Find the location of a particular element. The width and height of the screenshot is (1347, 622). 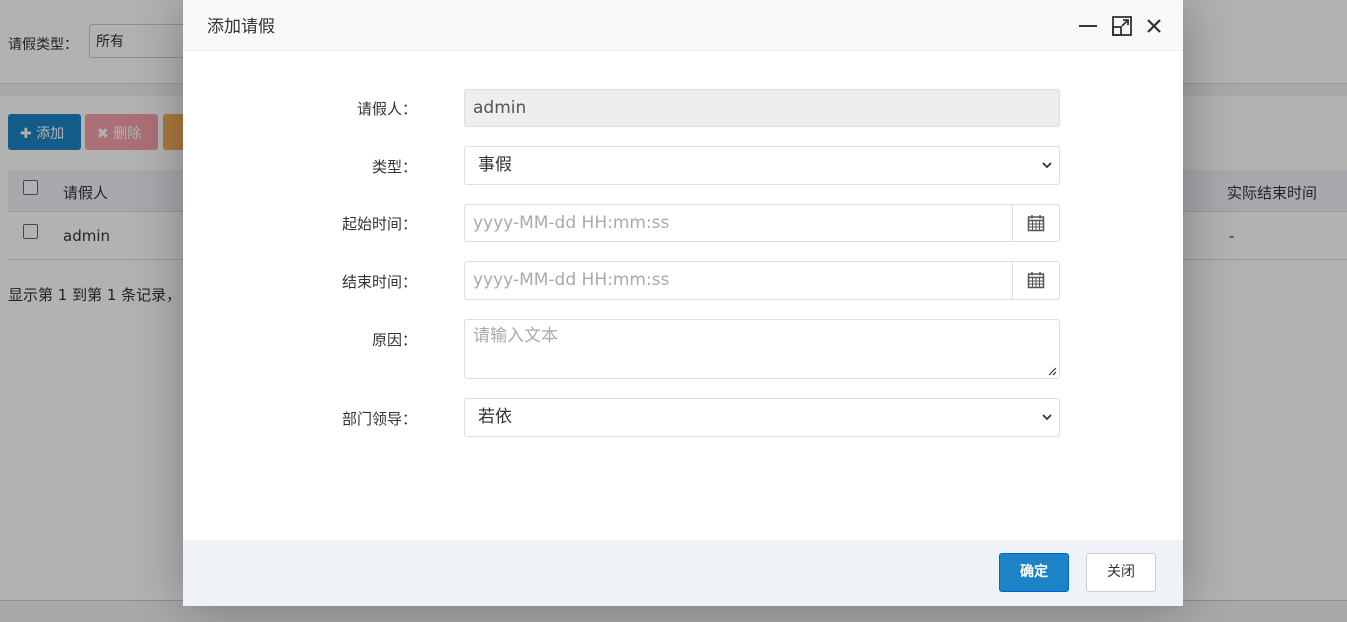

end-time-placeholder: yyyy-MM-dd HH:mm:ss is located at coordinates (571, 280).